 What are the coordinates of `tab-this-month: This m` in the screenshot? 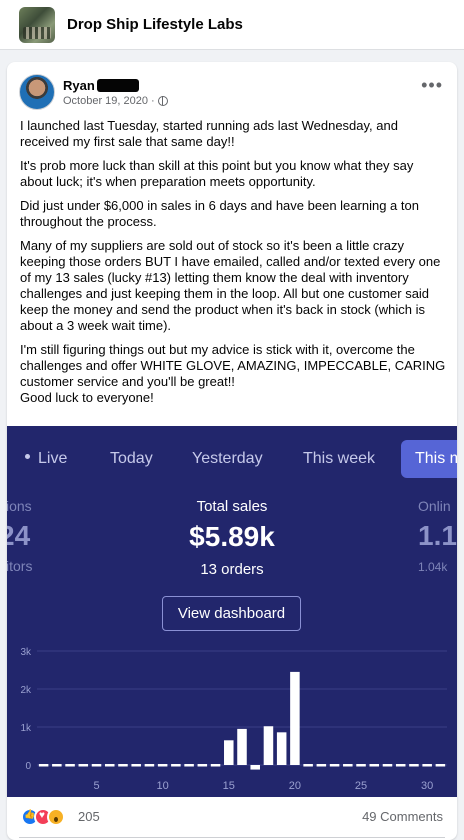 It's located at (429, 459).